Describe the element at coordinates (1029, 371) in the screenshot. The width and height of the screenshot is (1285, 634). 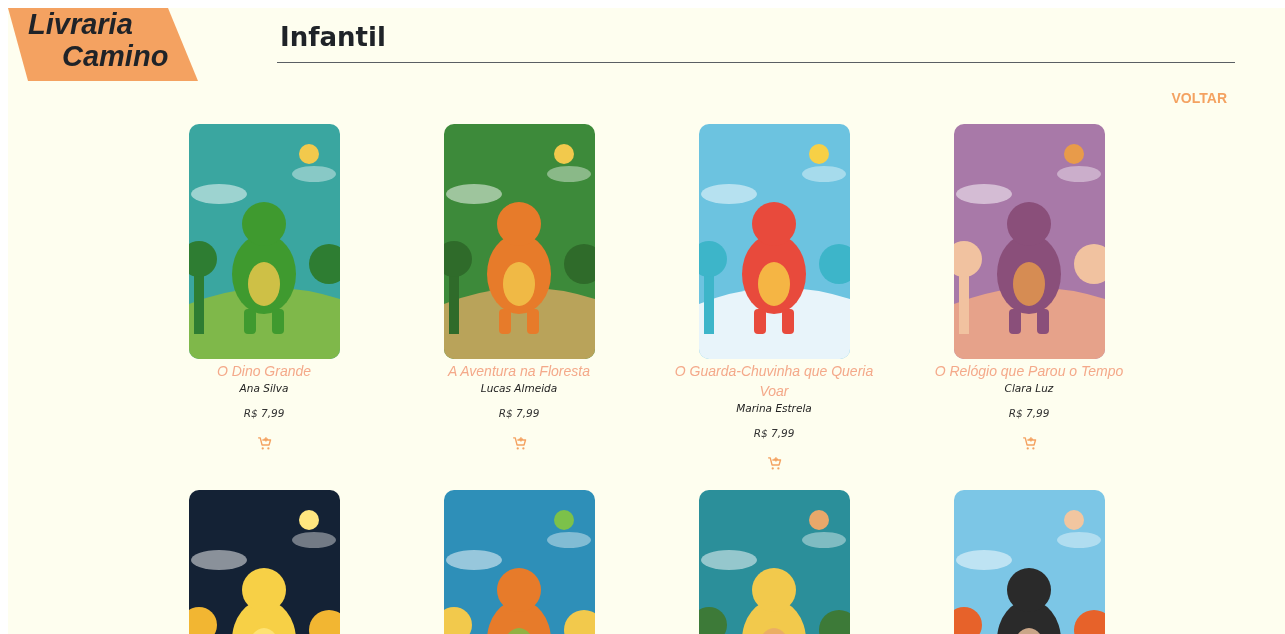
I see `book-title: O Relógio que Parou o Tempo` at that location.